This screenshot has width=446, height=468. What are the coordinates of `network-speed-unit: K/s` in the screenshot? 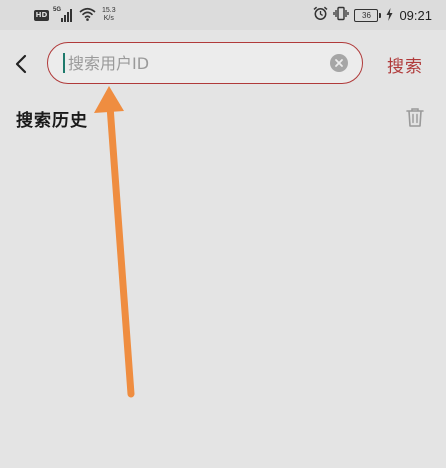 It's located at (108, 18).